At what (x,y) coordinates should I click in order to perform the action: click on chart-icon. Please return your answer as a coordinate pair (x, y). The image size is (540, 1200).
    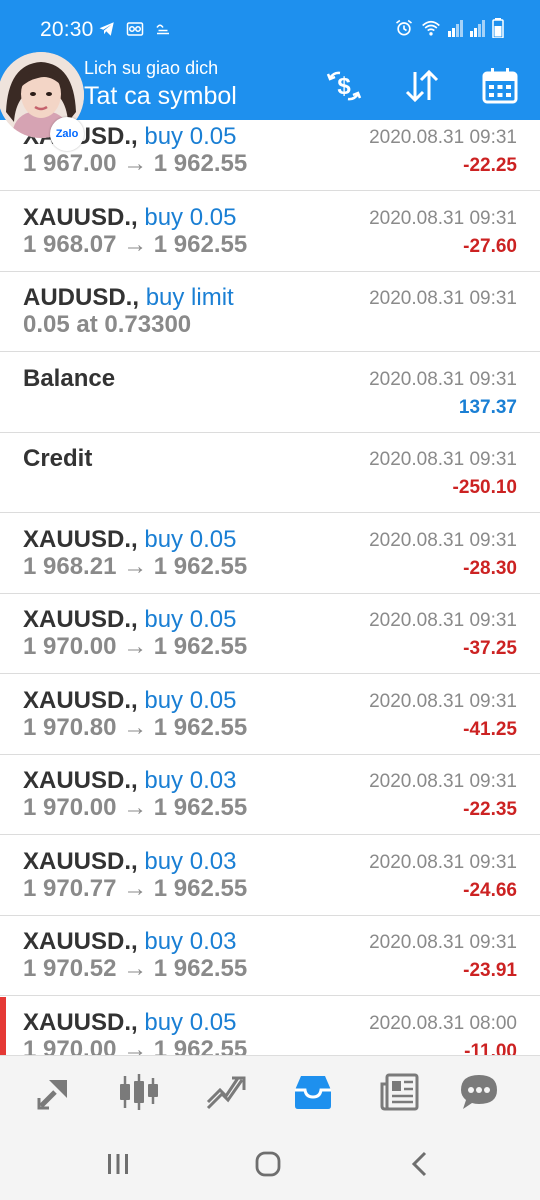
    Looking at the image, I should click on (139, 1092).